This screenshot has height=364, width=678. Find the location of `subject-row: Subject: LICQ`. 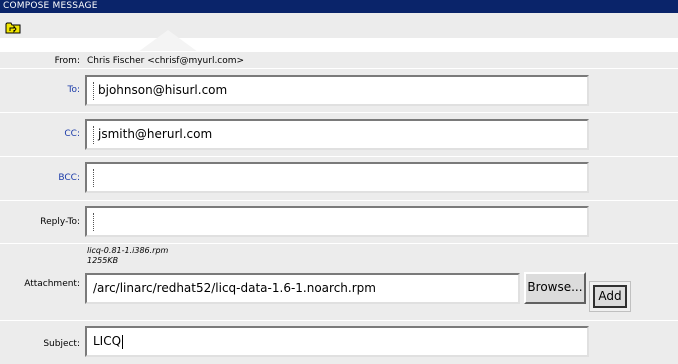

subject-row: Subject: LICQ is located at coordinates (339, 342).